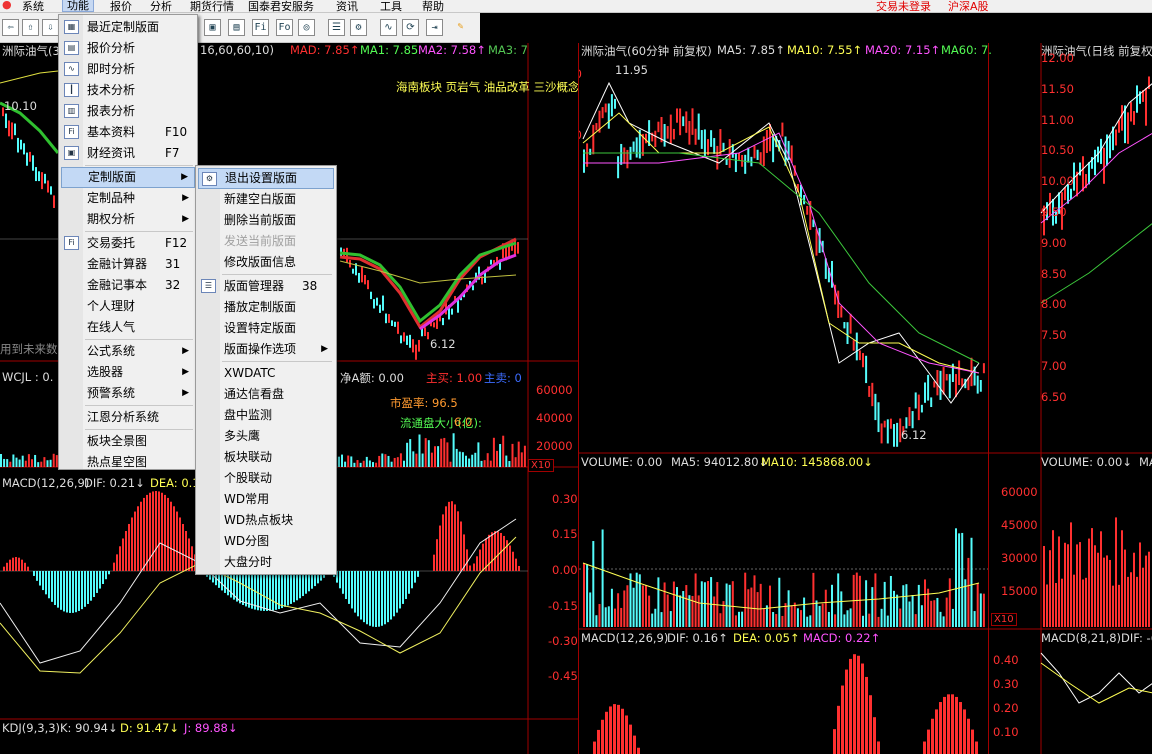 This screenshot has height=754, width=1152. Describe the element at coordinates (410, 27) in the screenshot. I see `refresh-icon: ⟳` at that location.